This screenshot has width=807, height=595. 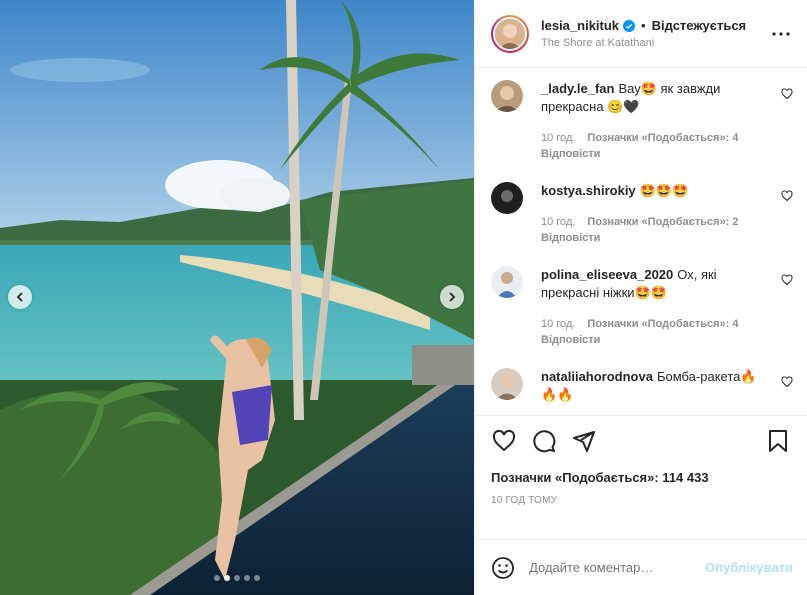 I want to click on avatar-image, so click(x=510, y=33).